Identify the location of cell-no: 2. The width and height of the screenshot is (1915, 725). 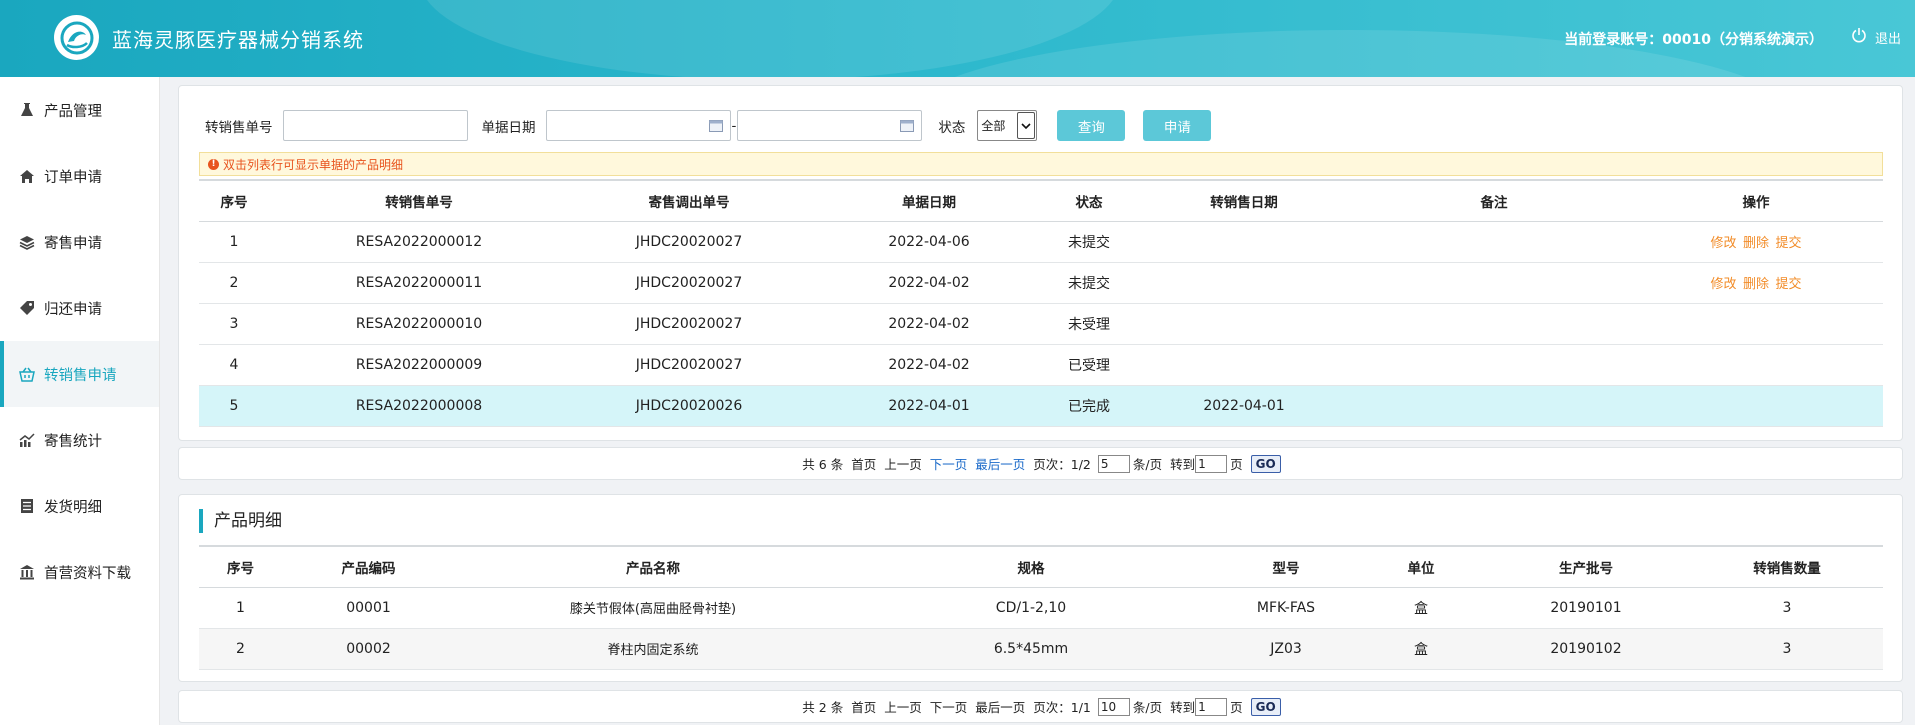
(240, 649).